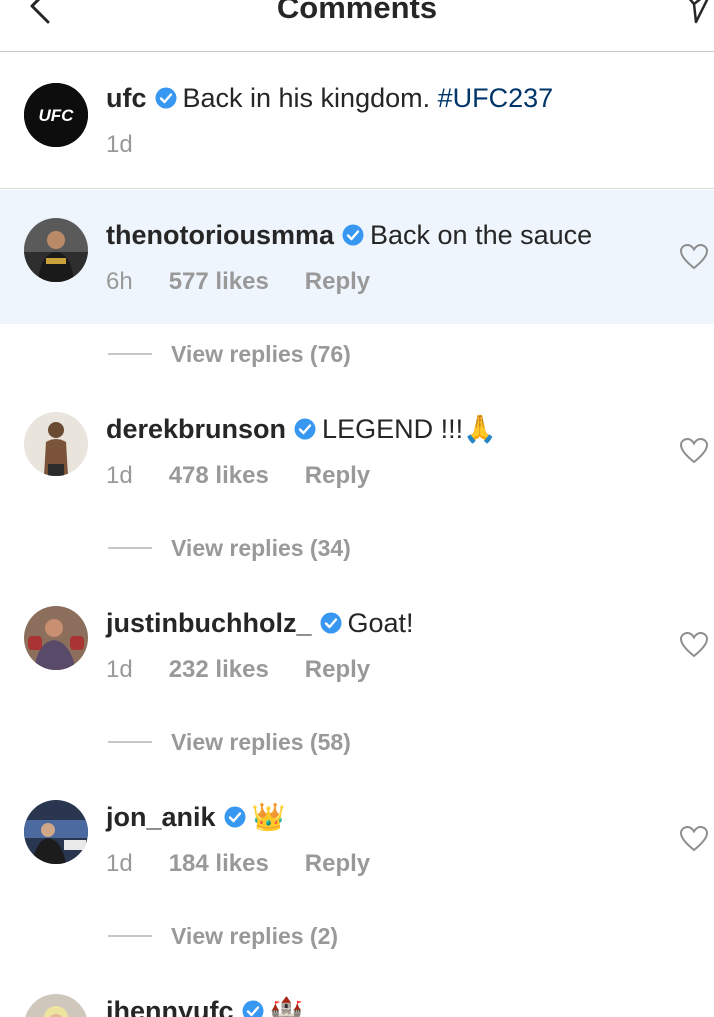 The height and width of the screenshot is (1017, 714). What do you see at coordinates (219, 476) in the screenshot?
I see `likes-count: 478 likes` at bounding box center [219, 476].